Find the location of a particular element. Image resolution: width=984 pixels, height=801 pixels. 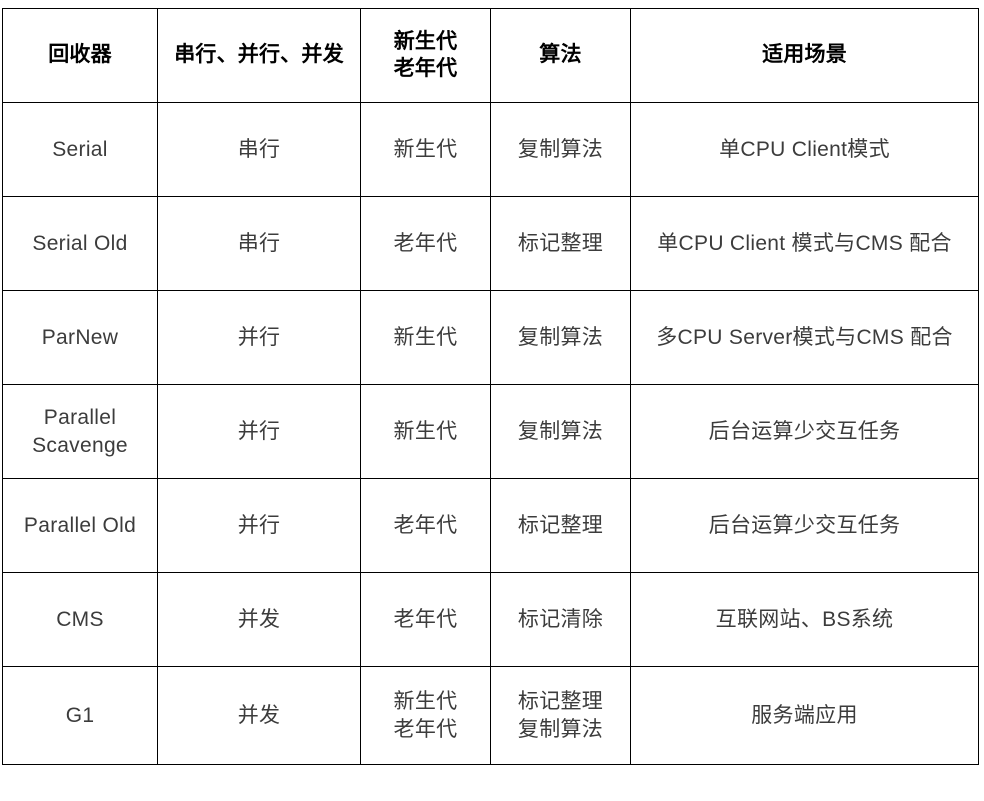

cell-scenario-text: 互联网站、BS系统 is located at coordinates (804, 619).